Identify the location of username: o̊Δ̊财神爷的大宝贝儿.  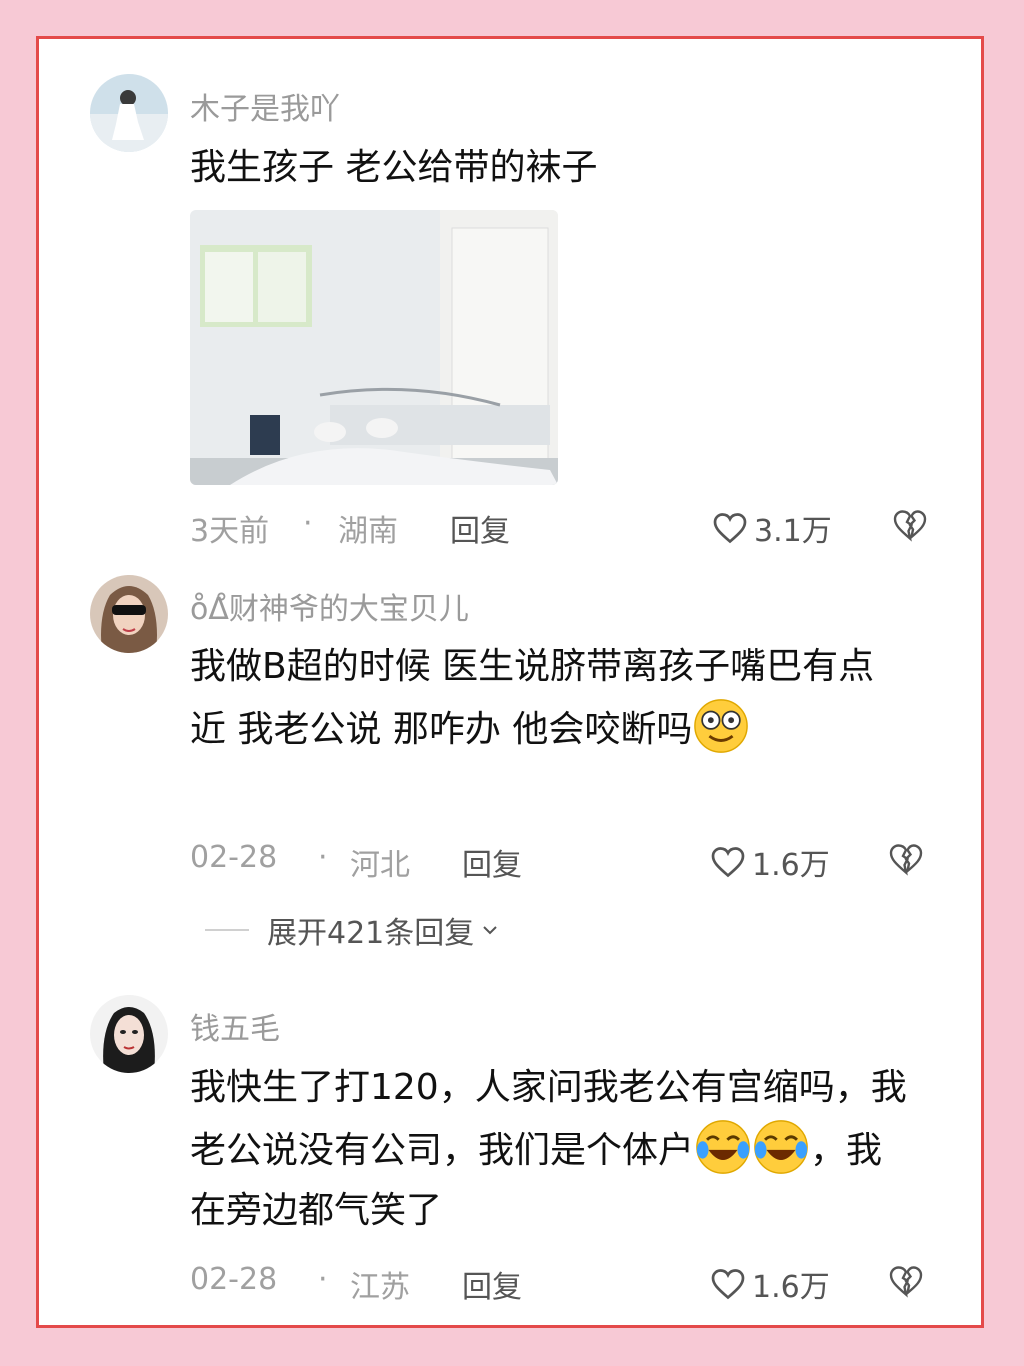
(329, 606).